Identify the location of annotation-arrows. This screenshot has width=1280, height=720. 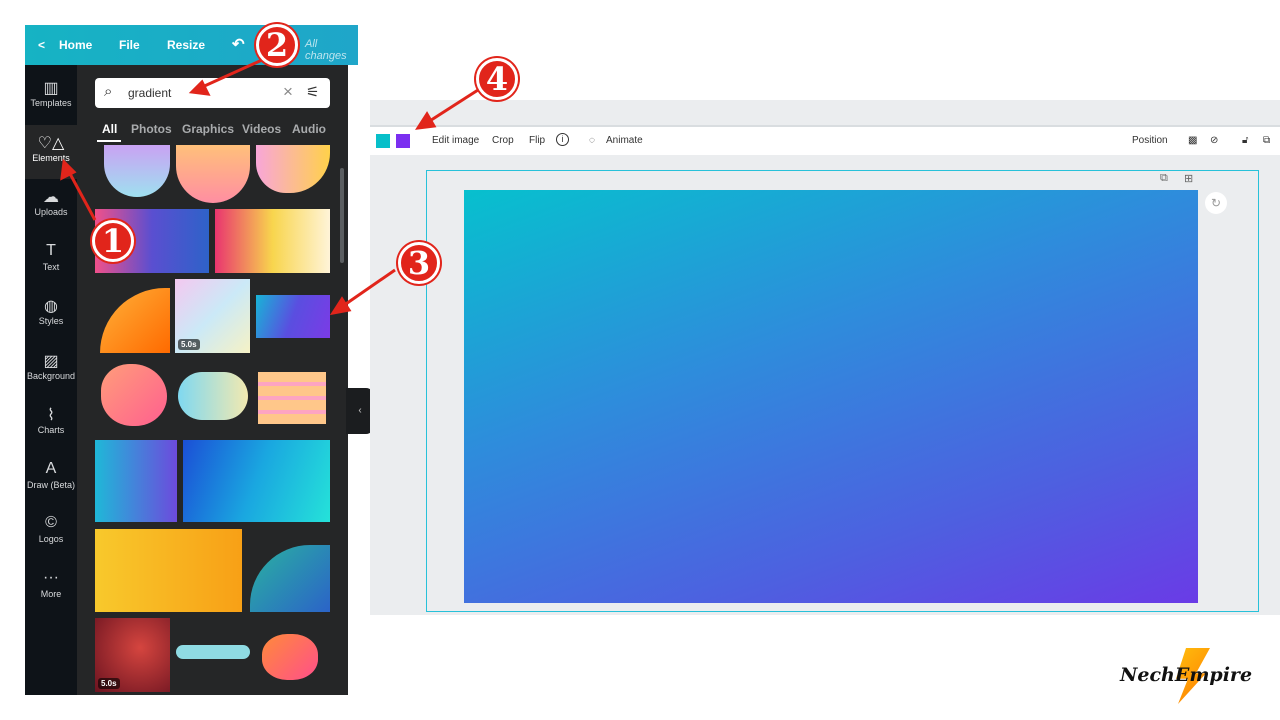
(269, 187).